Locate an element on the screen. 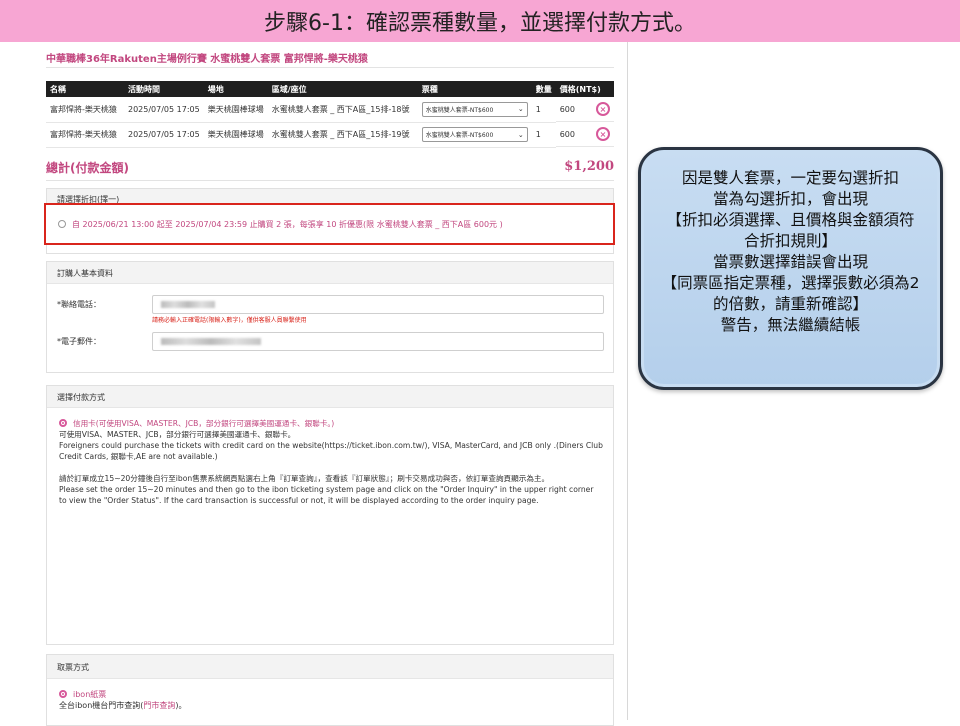 The width and height of the screenshot is (960, 726). total-amount: $1,200 is located at coordinates (589, 166).